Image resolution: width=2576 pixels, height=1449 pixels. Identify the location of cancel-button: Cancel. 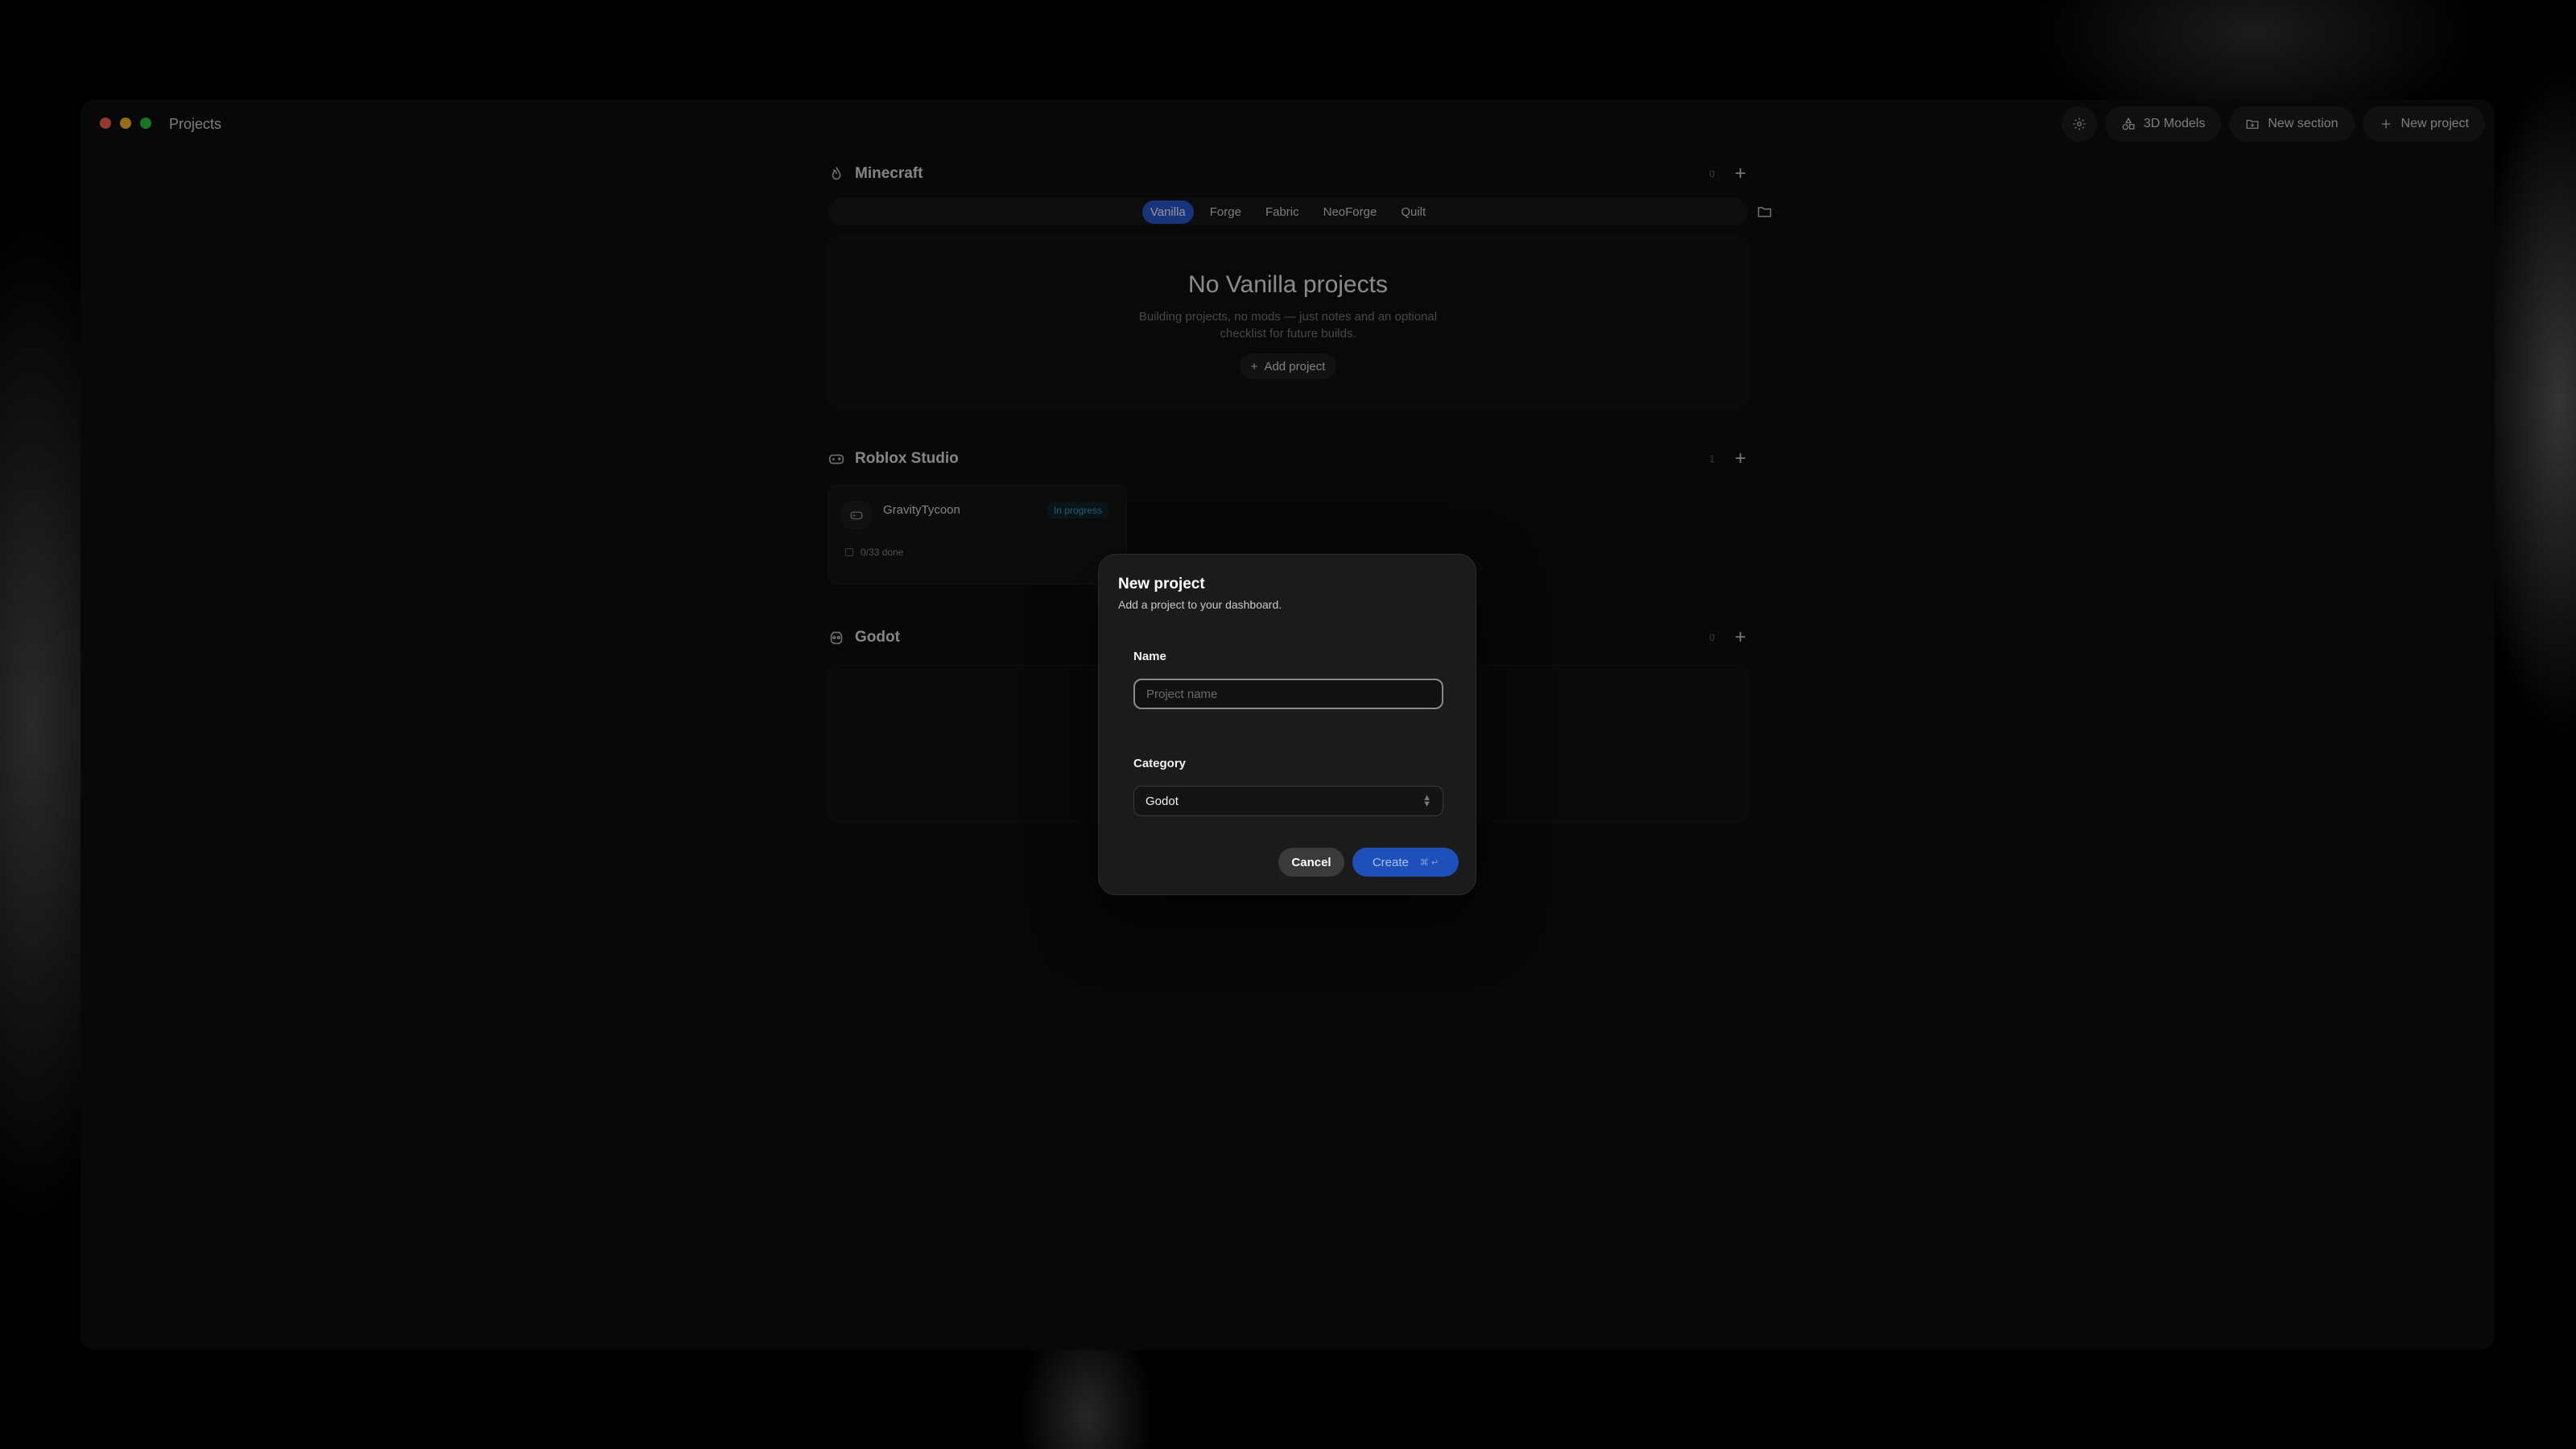
(1311, 862).